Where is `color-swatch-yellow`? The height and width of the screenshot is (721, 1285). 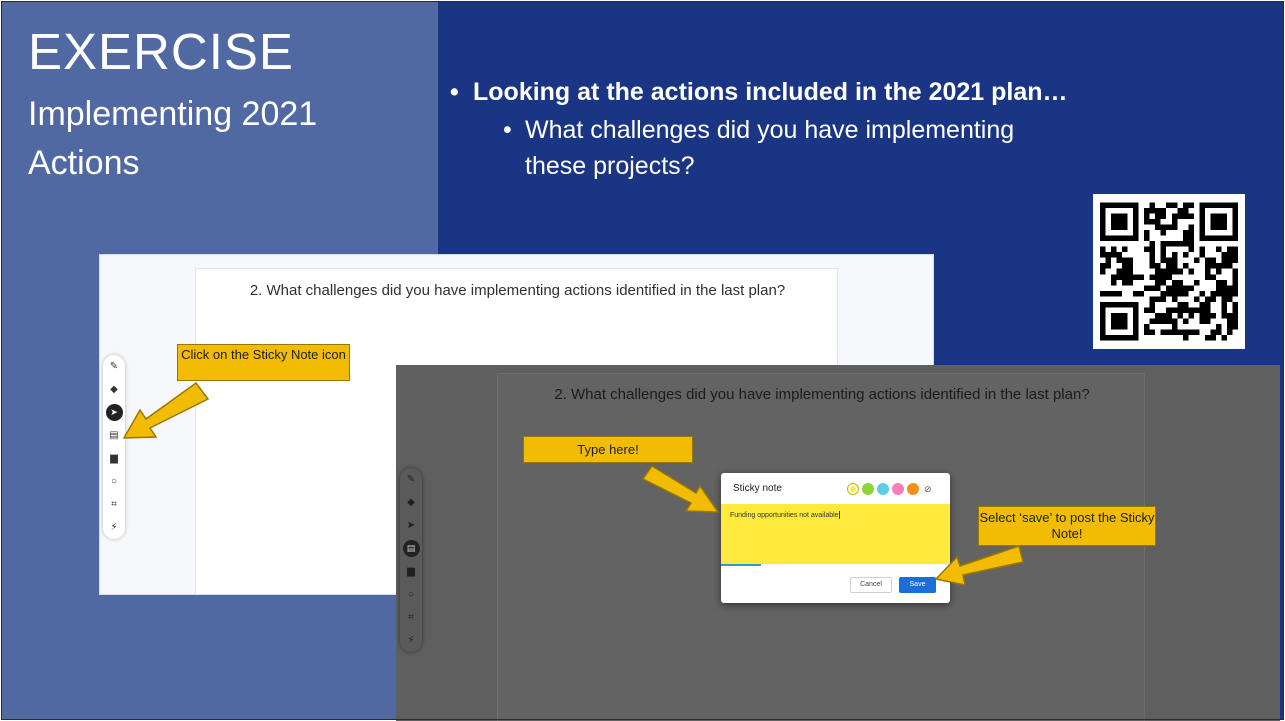
color-swatch-yellow is located at coordinates (853, 489).